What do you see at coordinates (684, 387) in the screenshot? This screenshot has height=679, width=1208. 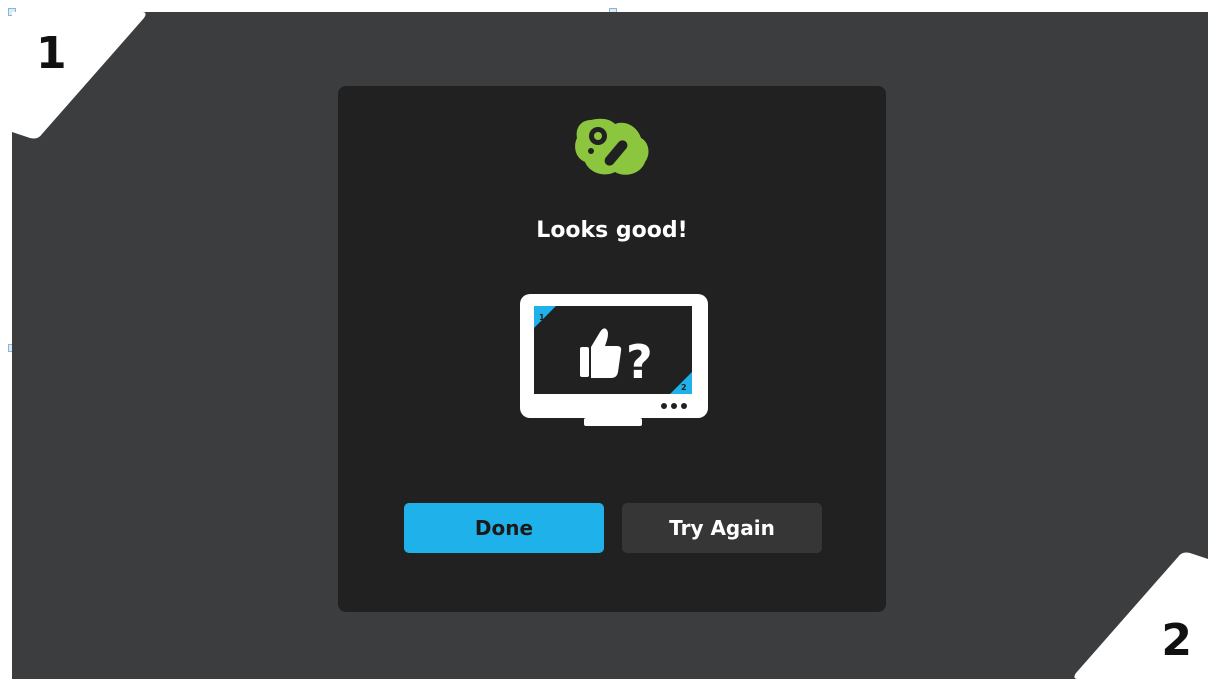 I see `tv-corner-label-2: 2` at bounding box center [684, 387].